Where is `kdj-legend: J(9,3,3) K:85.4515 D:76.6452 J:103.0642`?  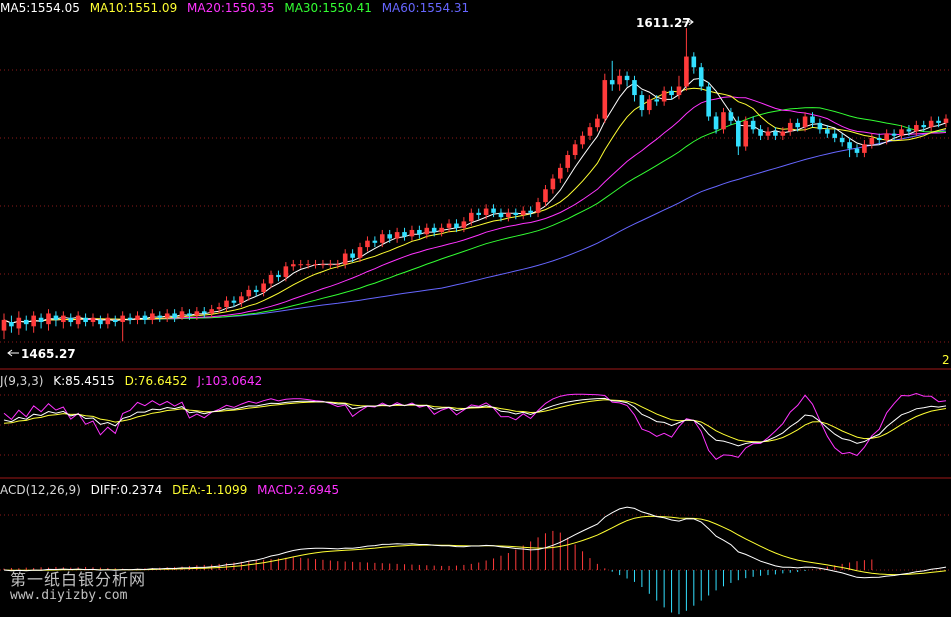
kdj-legend: J(9,3,3) K:85.4515 D:76.6452 J:103.0642 is located at coordinates (131, 381).